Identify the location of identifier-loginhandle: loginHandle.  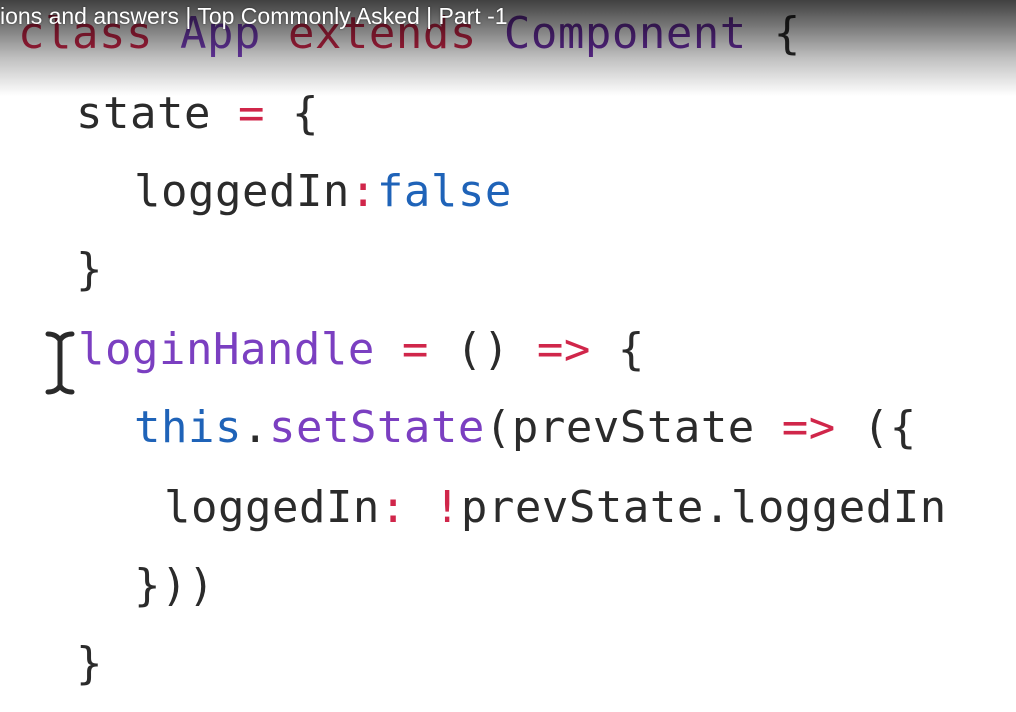
(226, 349).